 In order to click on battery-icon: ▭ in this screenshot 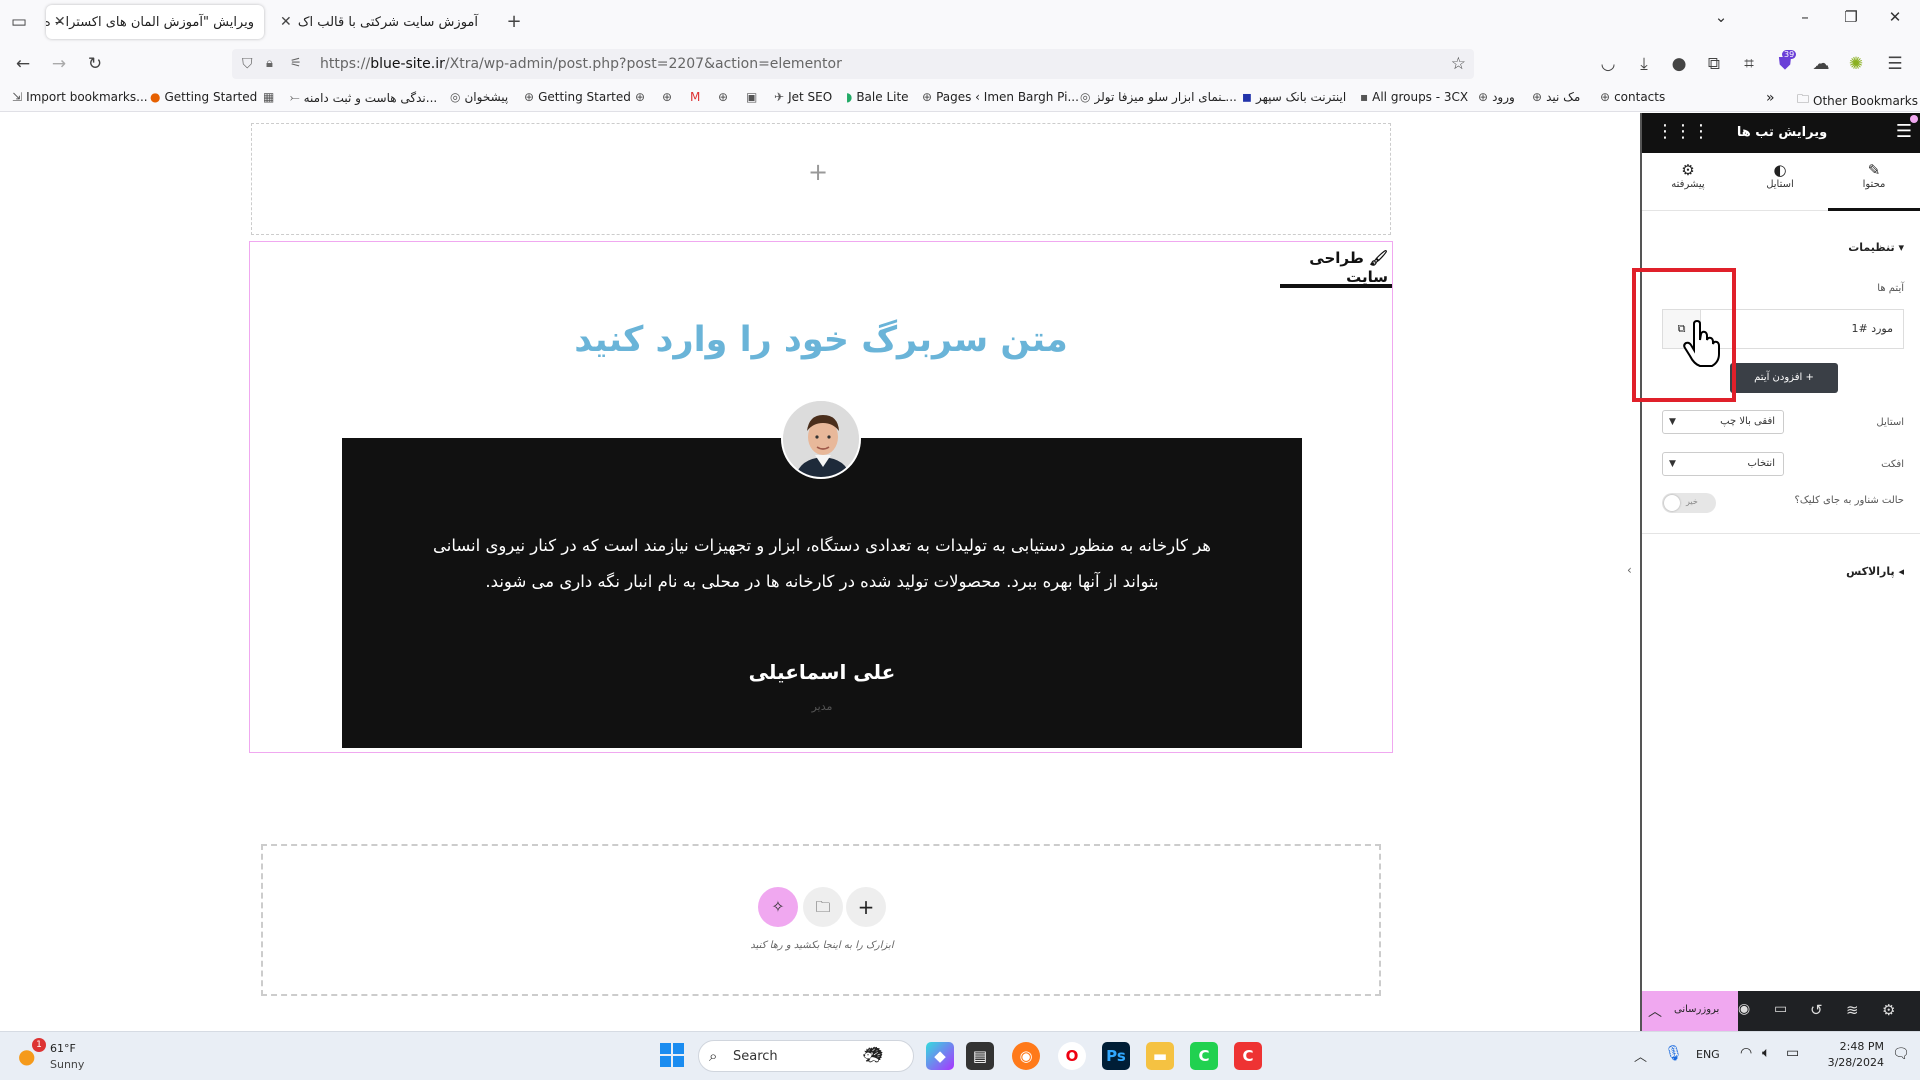, I will do `click(1792, 1053)`.